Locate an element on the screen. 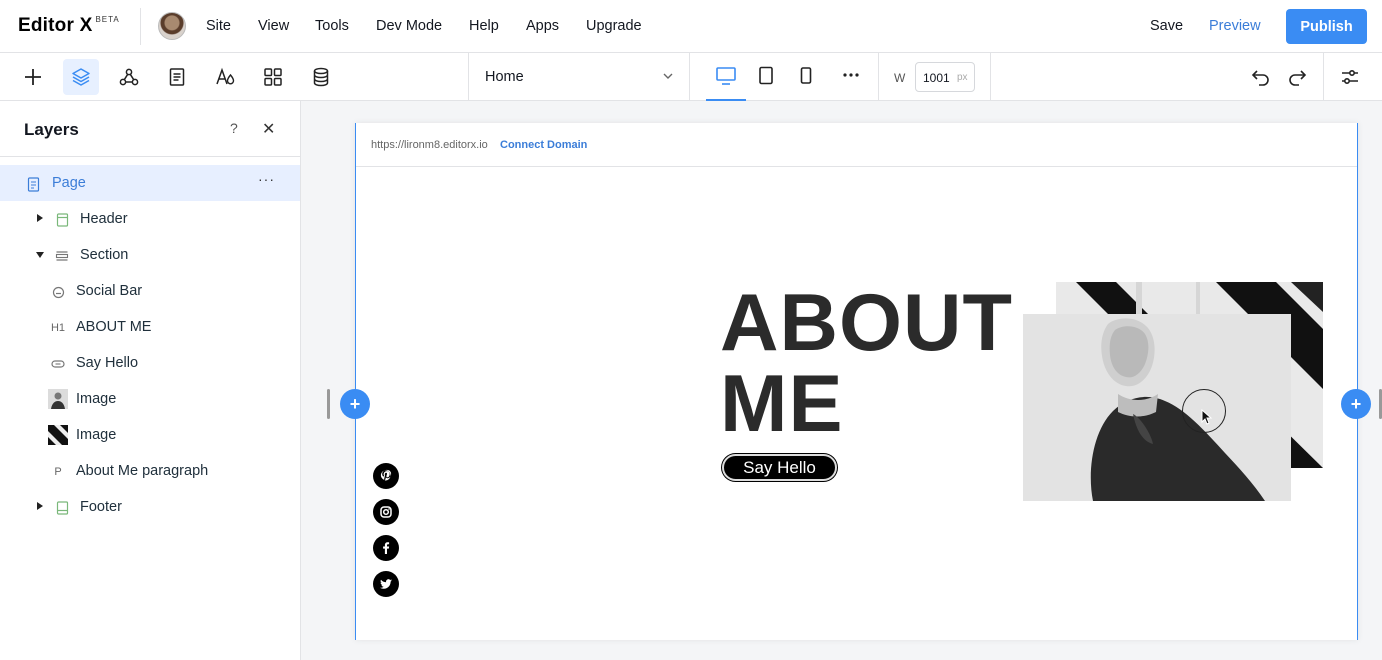 Image resolution: width=1382 pixels, height=660 pixels. close-icon: ✕ is located at coordinates (268, 129).